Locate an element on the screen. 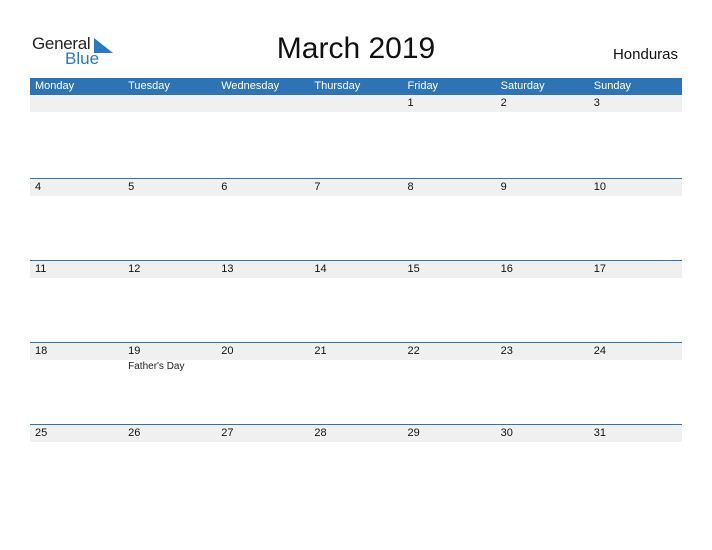 Image resolution: width=712 pixels, height=550 pixels. week-row: 18 19 Father's Day 20 21 22 23 24 is located at coordinates (356, 383).